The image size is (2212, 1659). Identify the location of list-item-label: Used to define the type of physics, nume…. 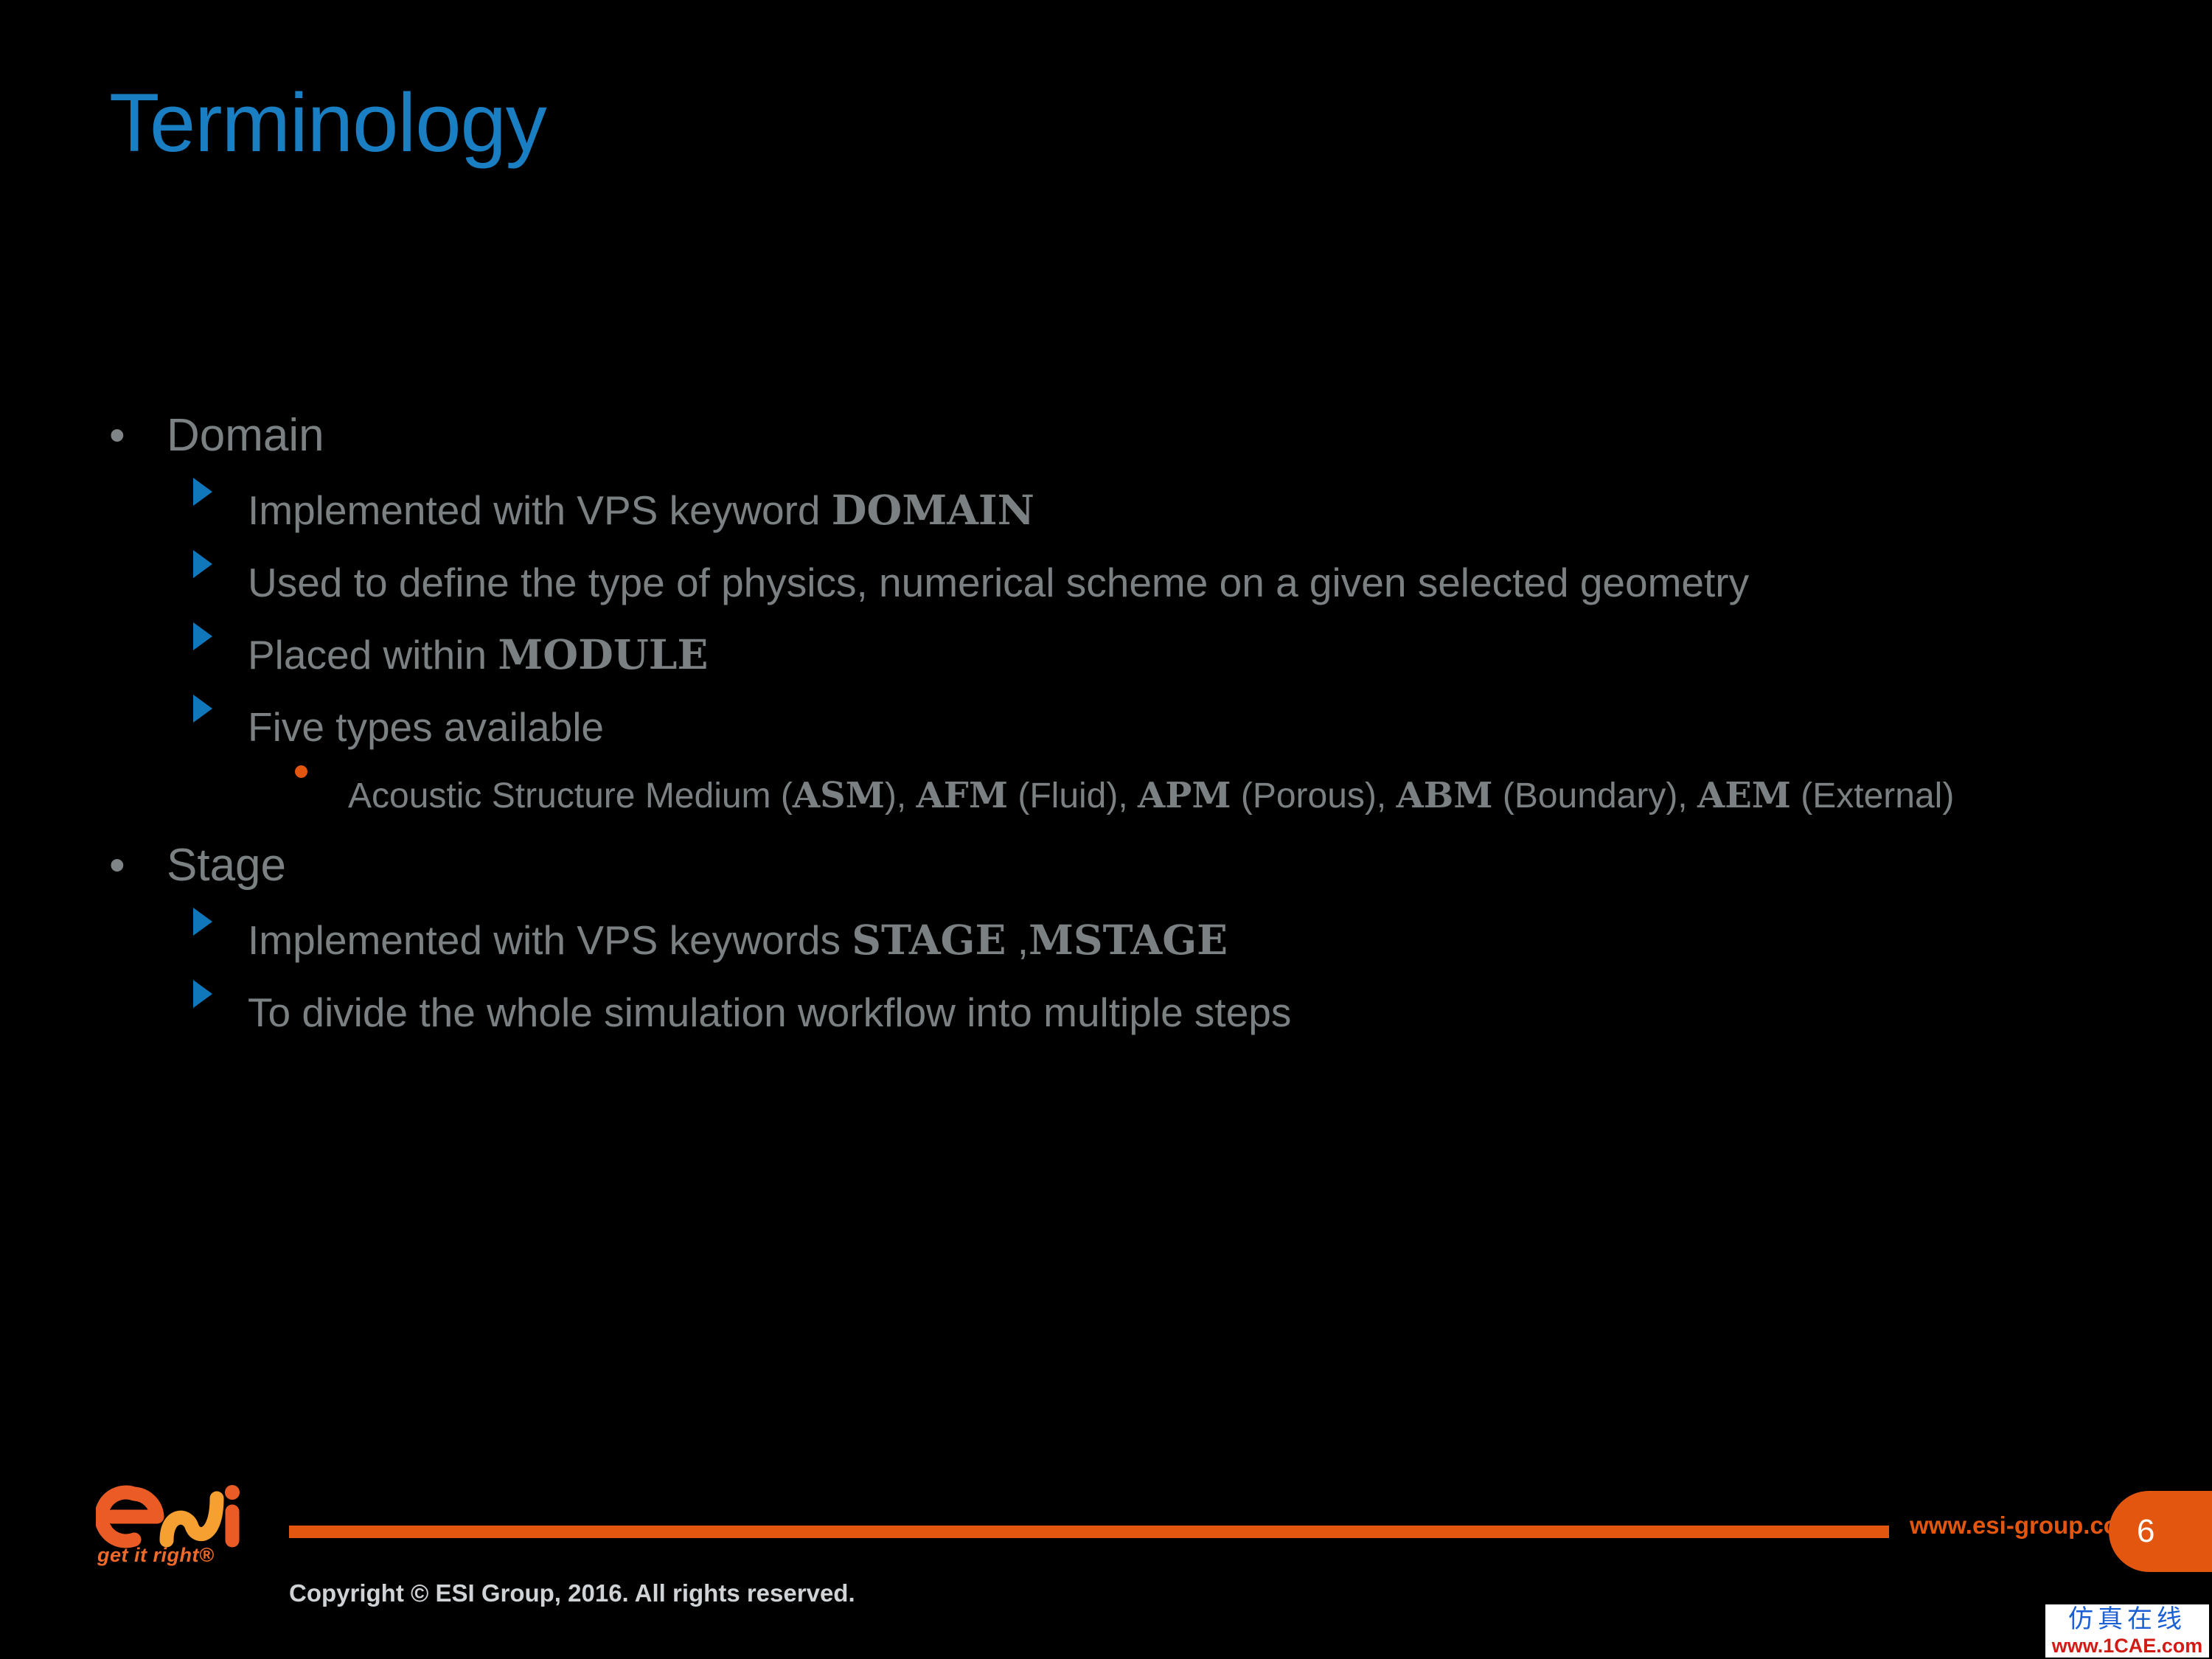
(998, 582).